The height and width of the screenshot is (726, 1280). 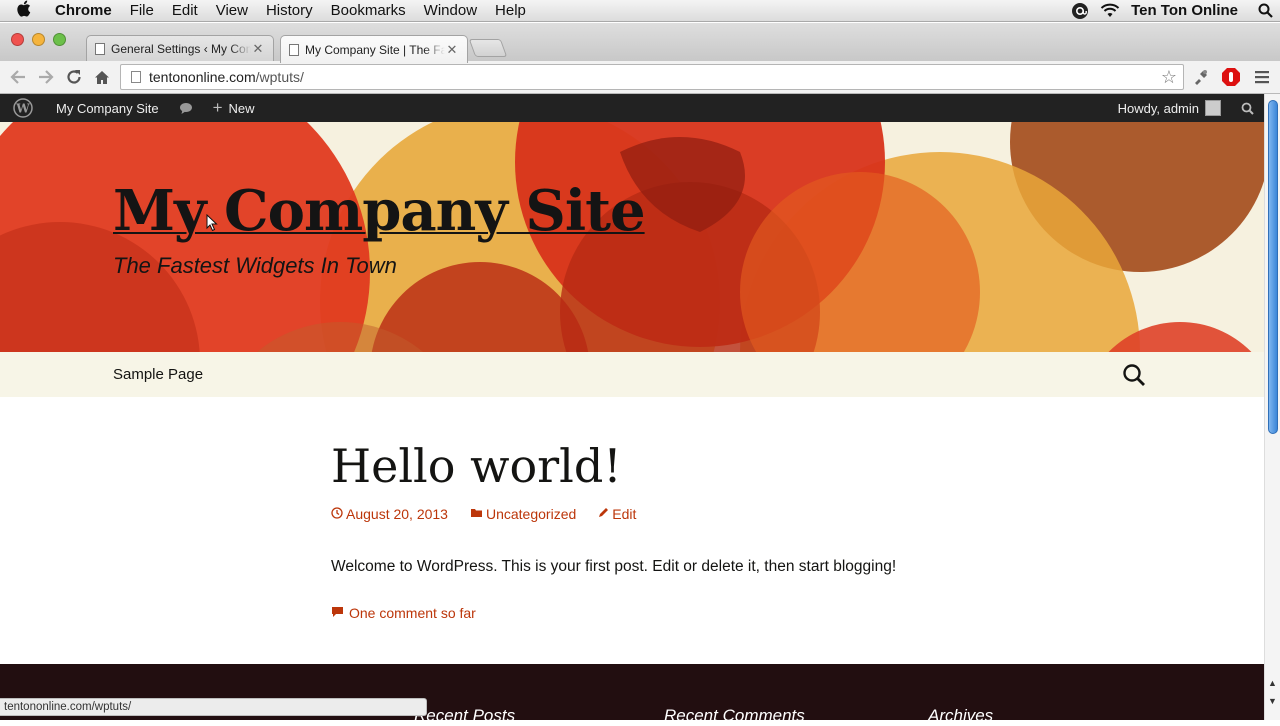 I want to click on home-icon, so click(x=102, y=77).